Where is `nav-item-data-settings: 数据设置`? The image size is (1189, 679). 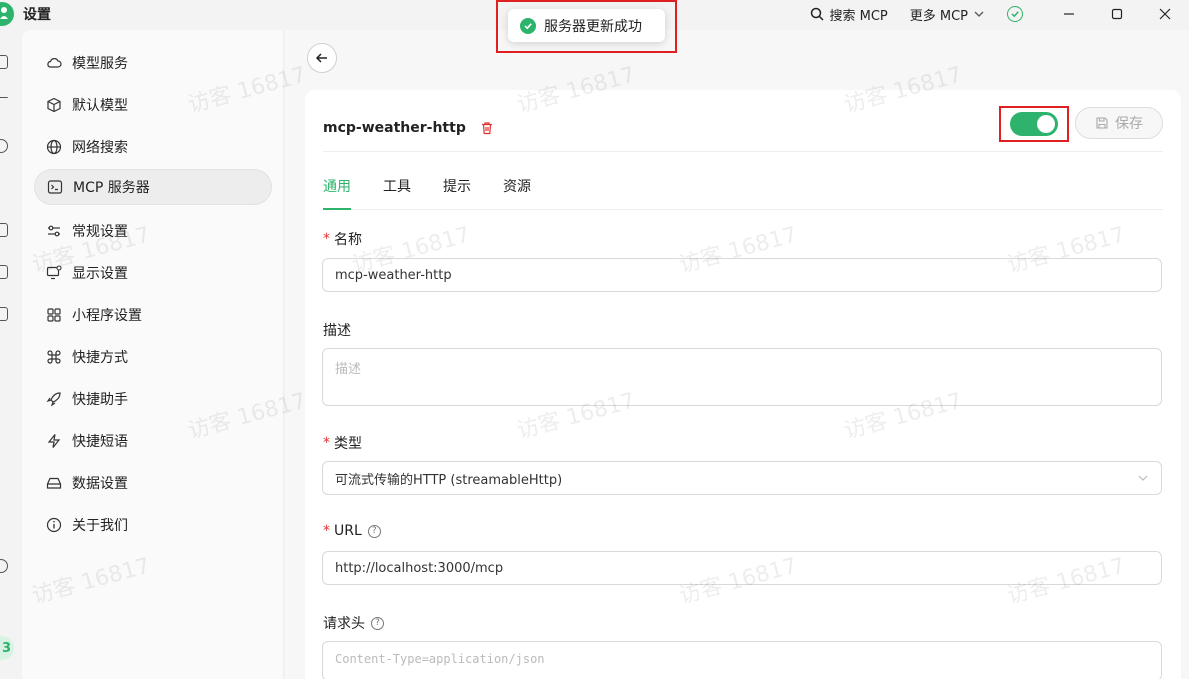 nav-item-data-settings: 数据设置 is located at coordinates (153, 483).